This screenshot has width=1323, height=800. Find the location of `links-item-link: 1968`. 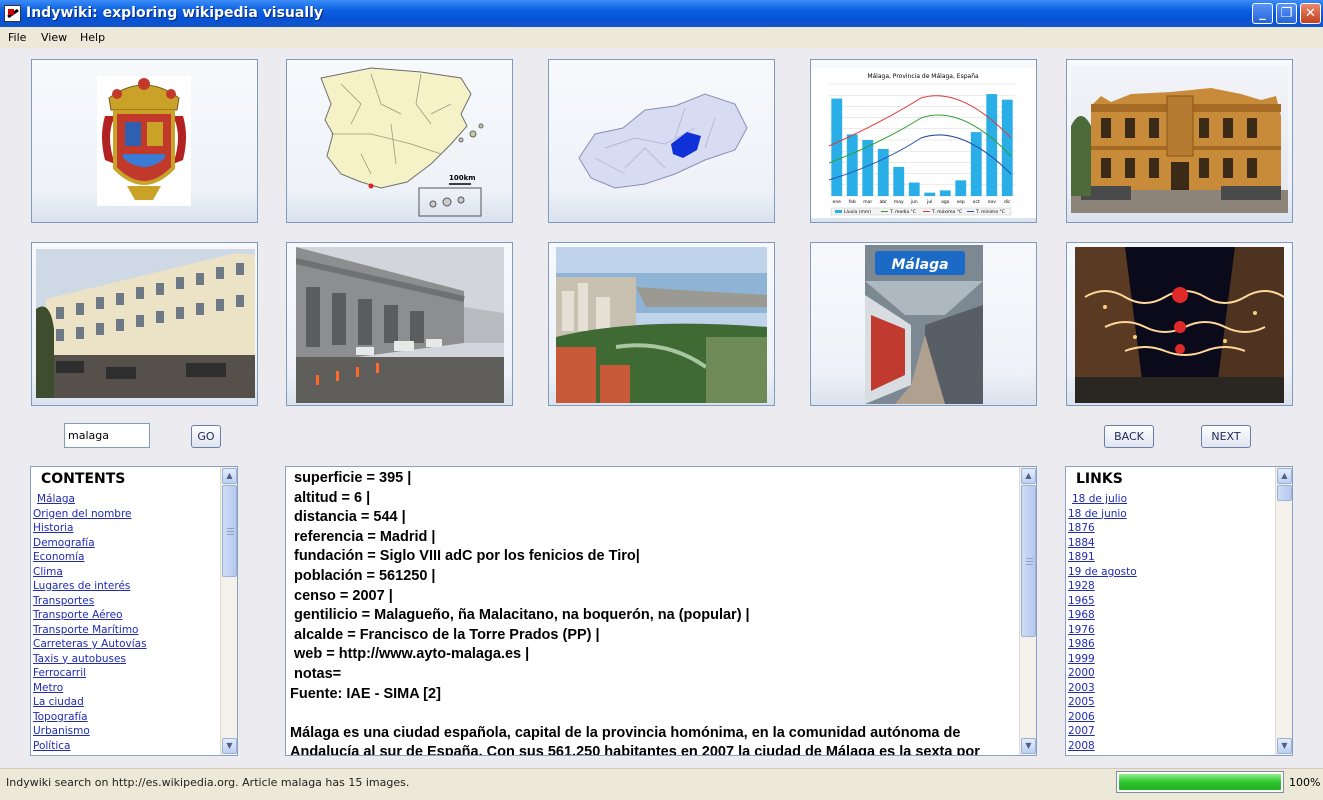

links-item-link: 1968 is located at coordinates (1102, 615).